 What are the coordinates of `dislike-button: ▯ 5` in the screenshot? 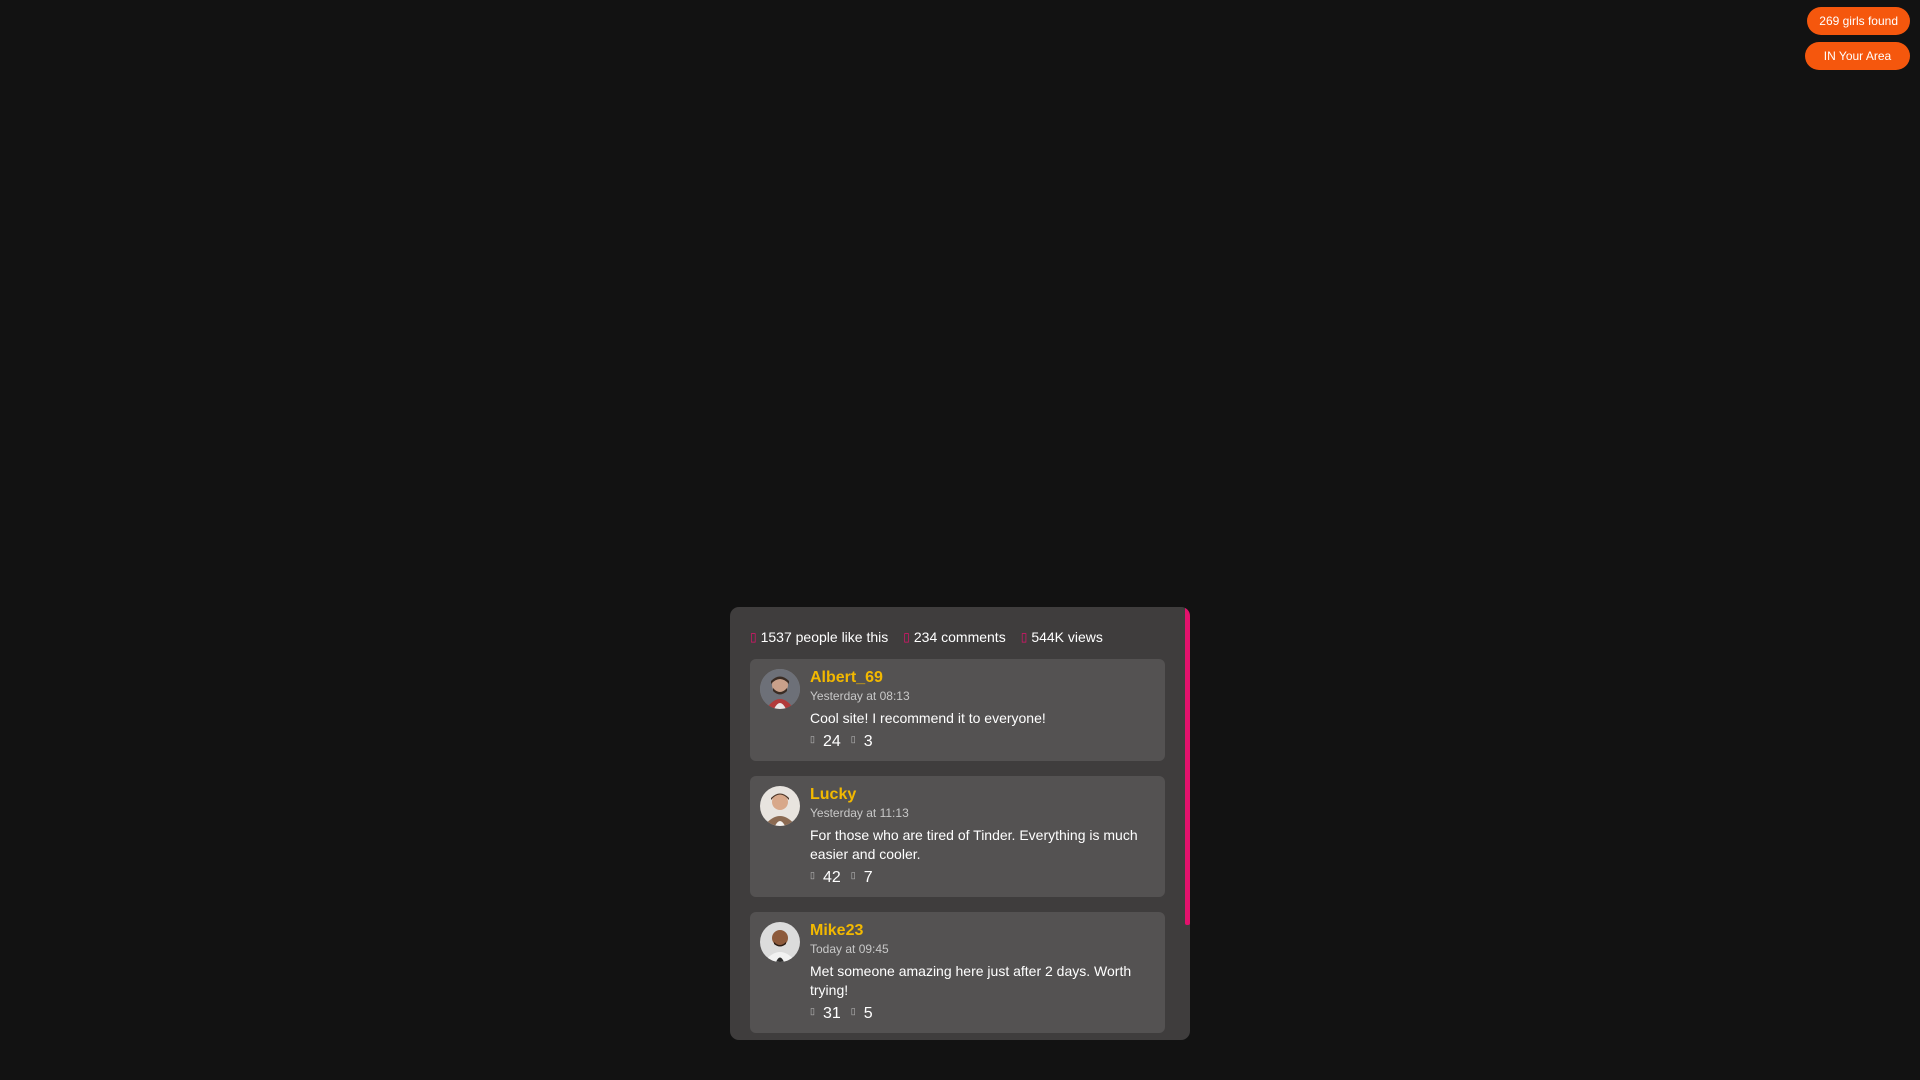 It's located at (862, 1014).